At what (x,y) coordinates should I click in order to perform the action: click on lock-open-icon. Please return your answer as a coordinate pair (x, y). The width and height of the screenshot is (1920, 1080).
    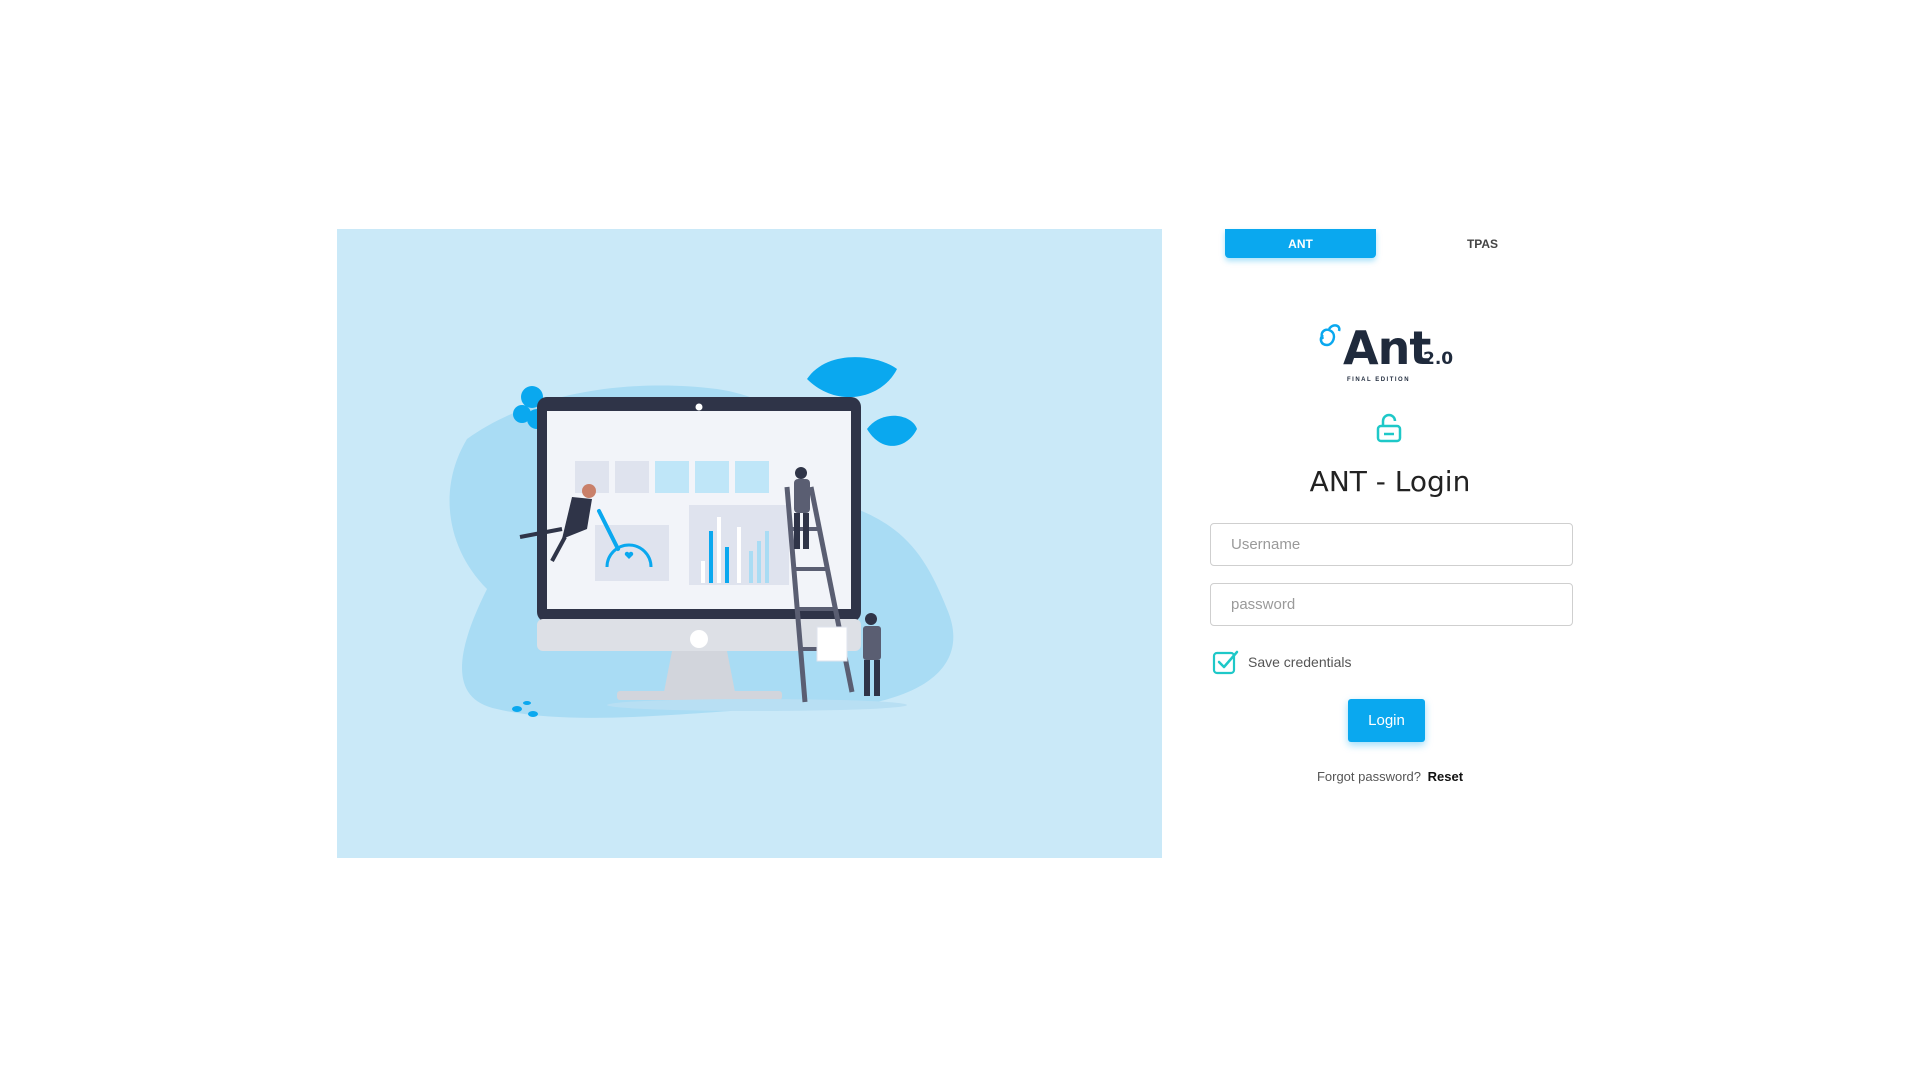
    Looking at the image, I should click on (1389, 428).